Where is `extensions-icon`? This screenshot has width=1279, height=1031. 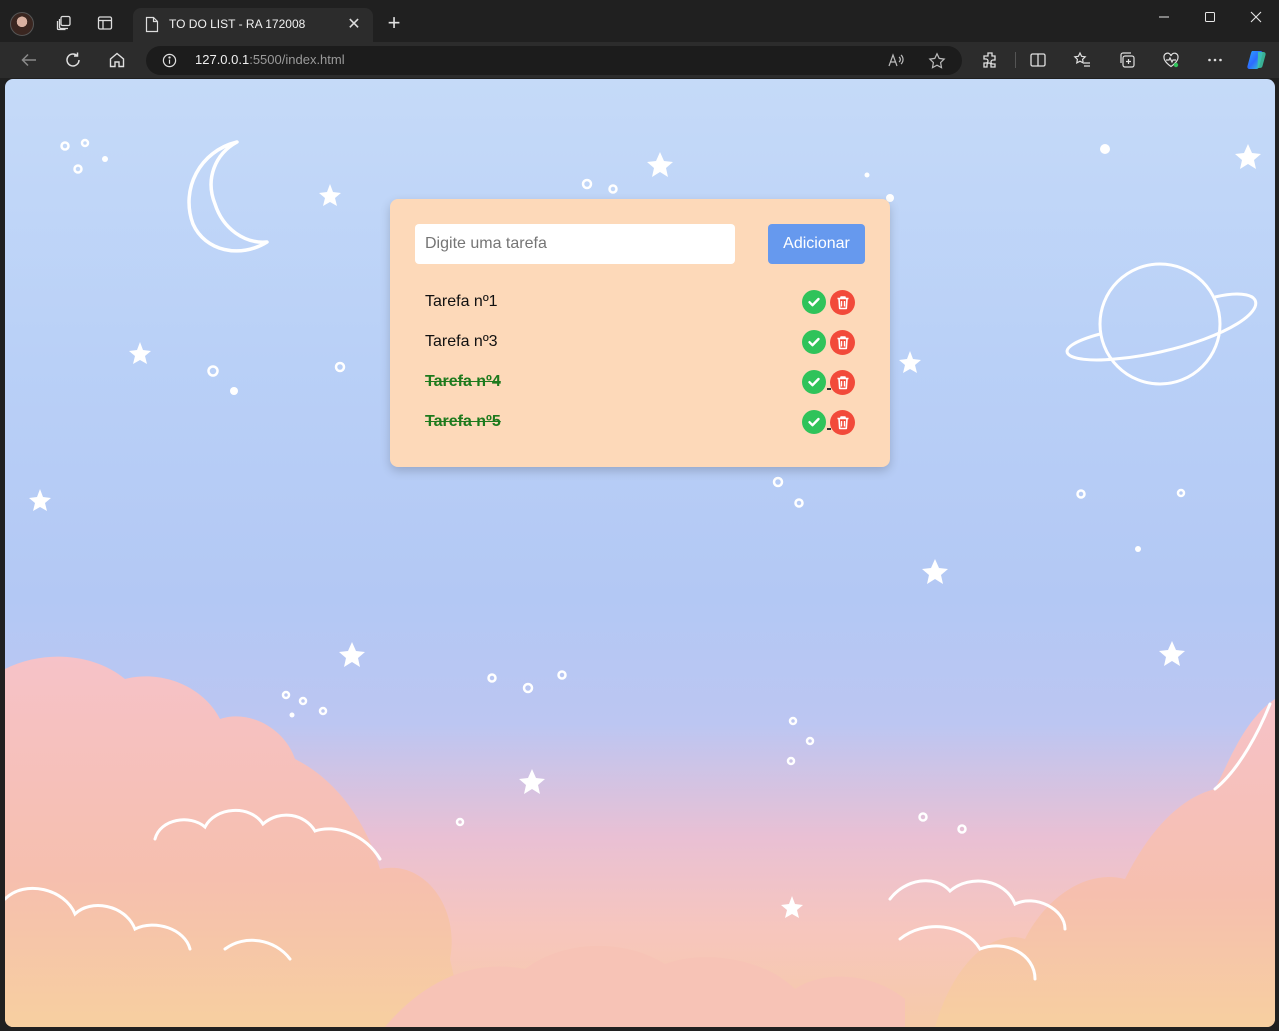 extensions-icon is located at coordinates (990, 60).